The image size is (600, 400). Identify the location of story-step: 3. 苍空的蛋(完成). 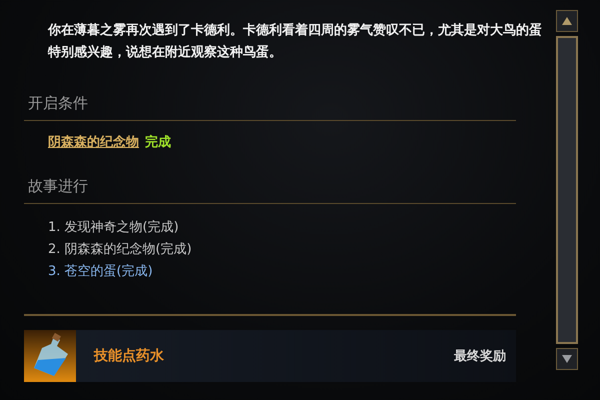
(100, 271).